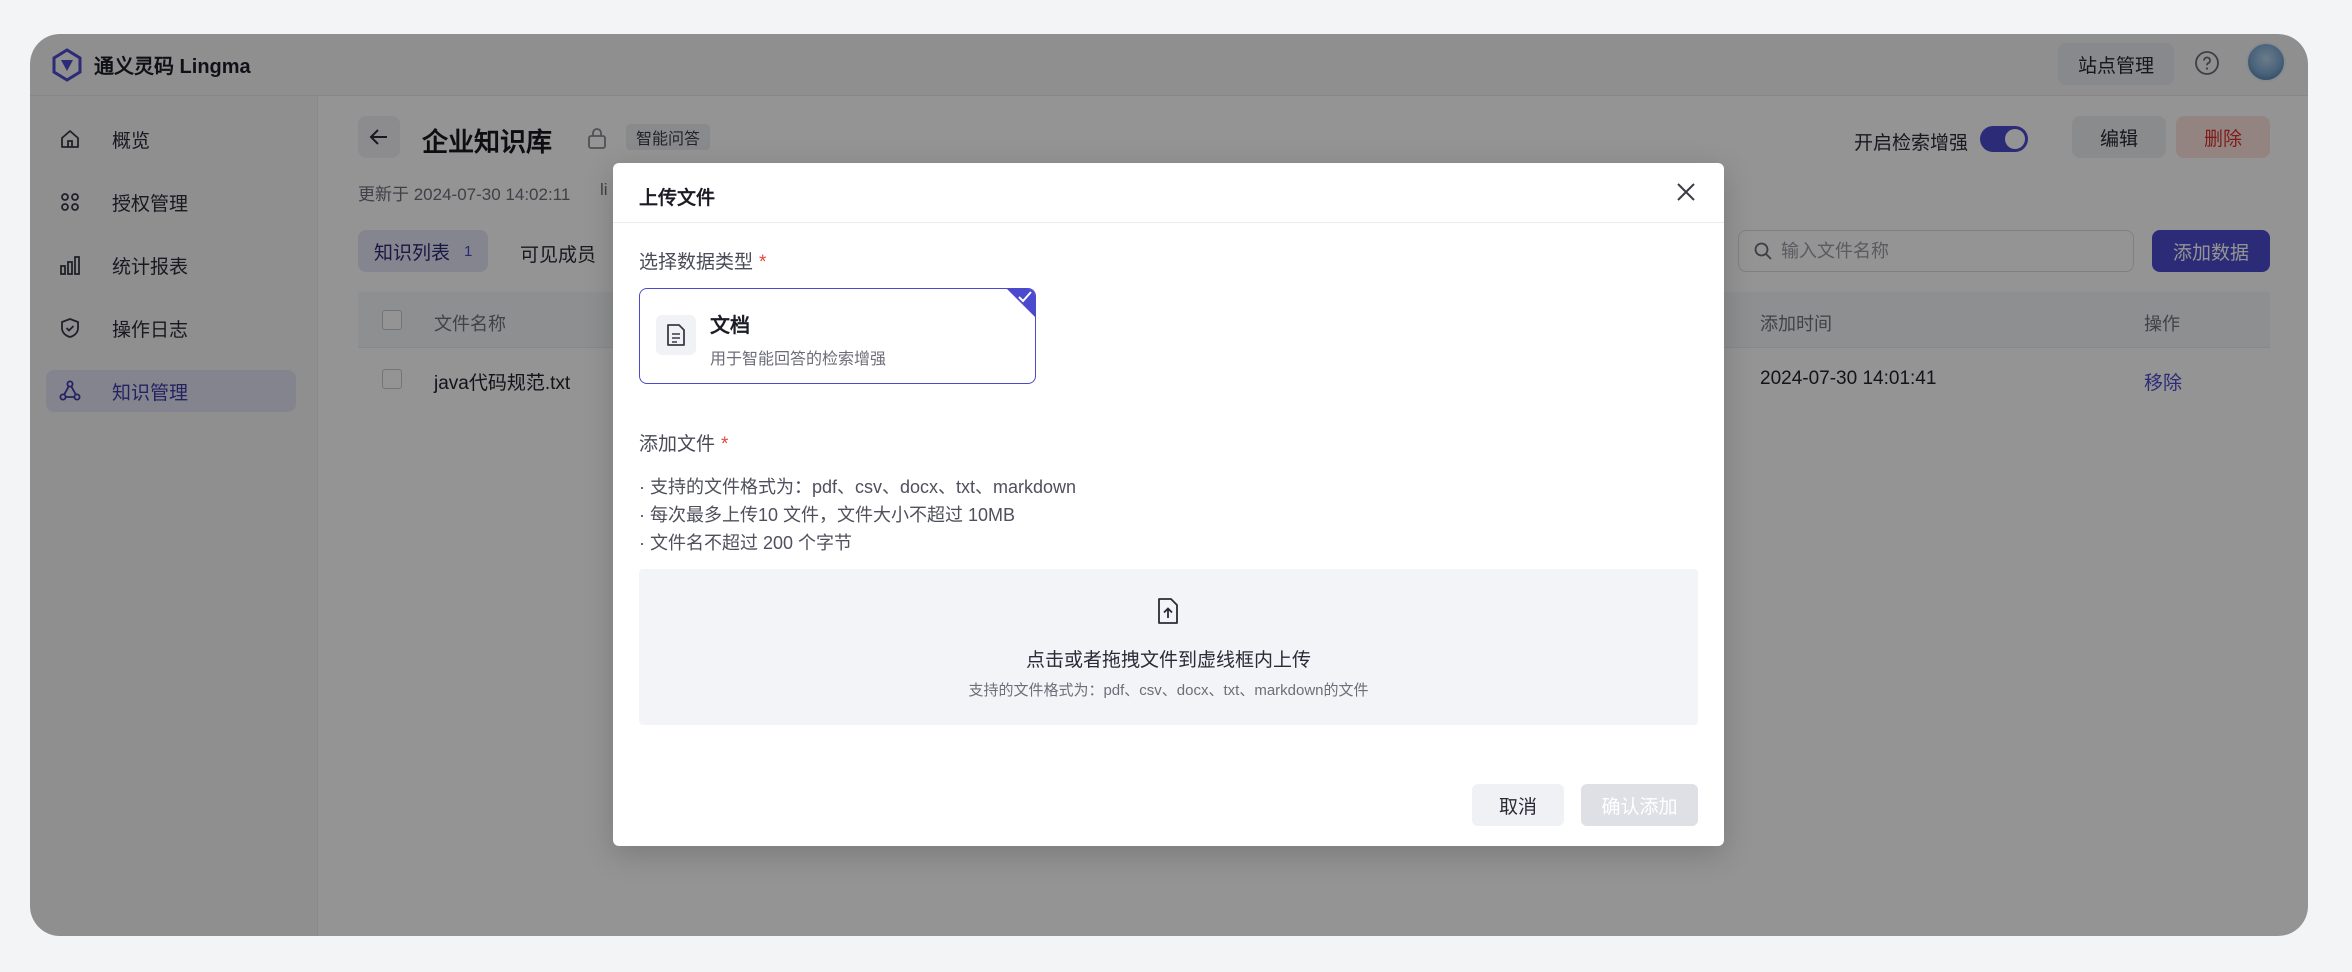 This screenshot has width=2352, height=972. I want to click on document-type-card: 文档 用于智能回答的检索增强, so click(837, 336).